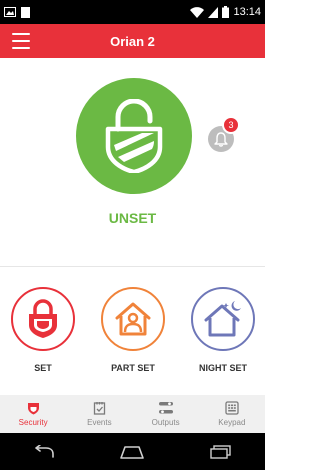  I want to click on app-title: Orian 2, so click(132, 41).